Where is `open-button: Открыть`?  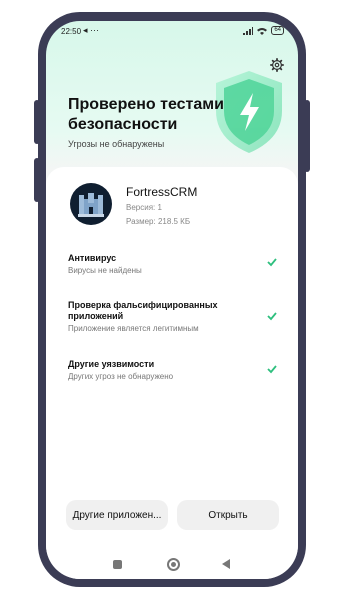
open-button: Открыть is located at coordinates (228, 515).